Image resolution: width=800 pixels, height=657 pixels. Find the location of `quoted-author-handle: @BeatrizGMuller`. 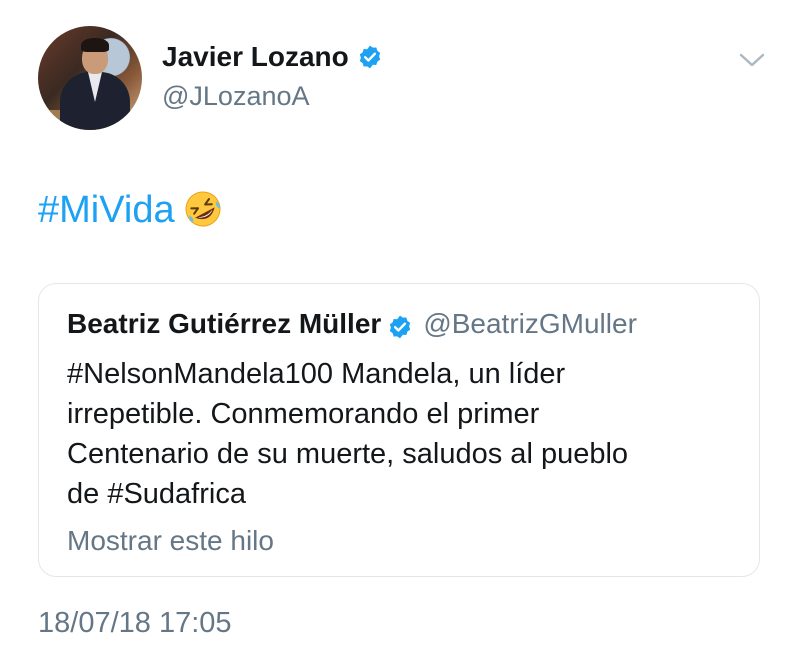

quoted-author-handle: @BeatrizGMuller is located at coordinates (530, 323).